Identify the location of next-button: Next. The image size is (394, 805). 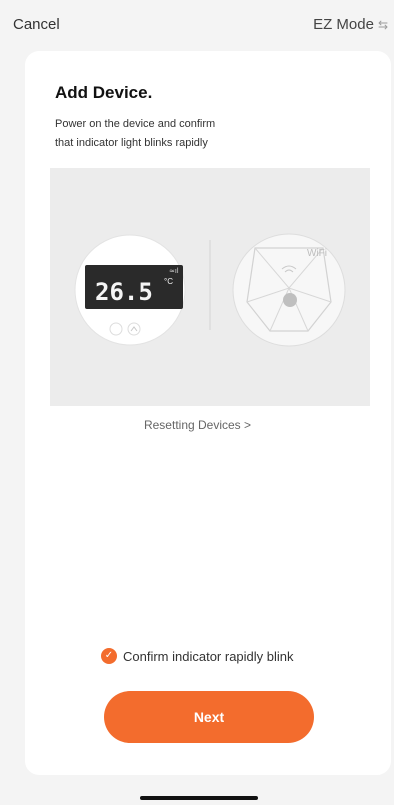
(209, 717).